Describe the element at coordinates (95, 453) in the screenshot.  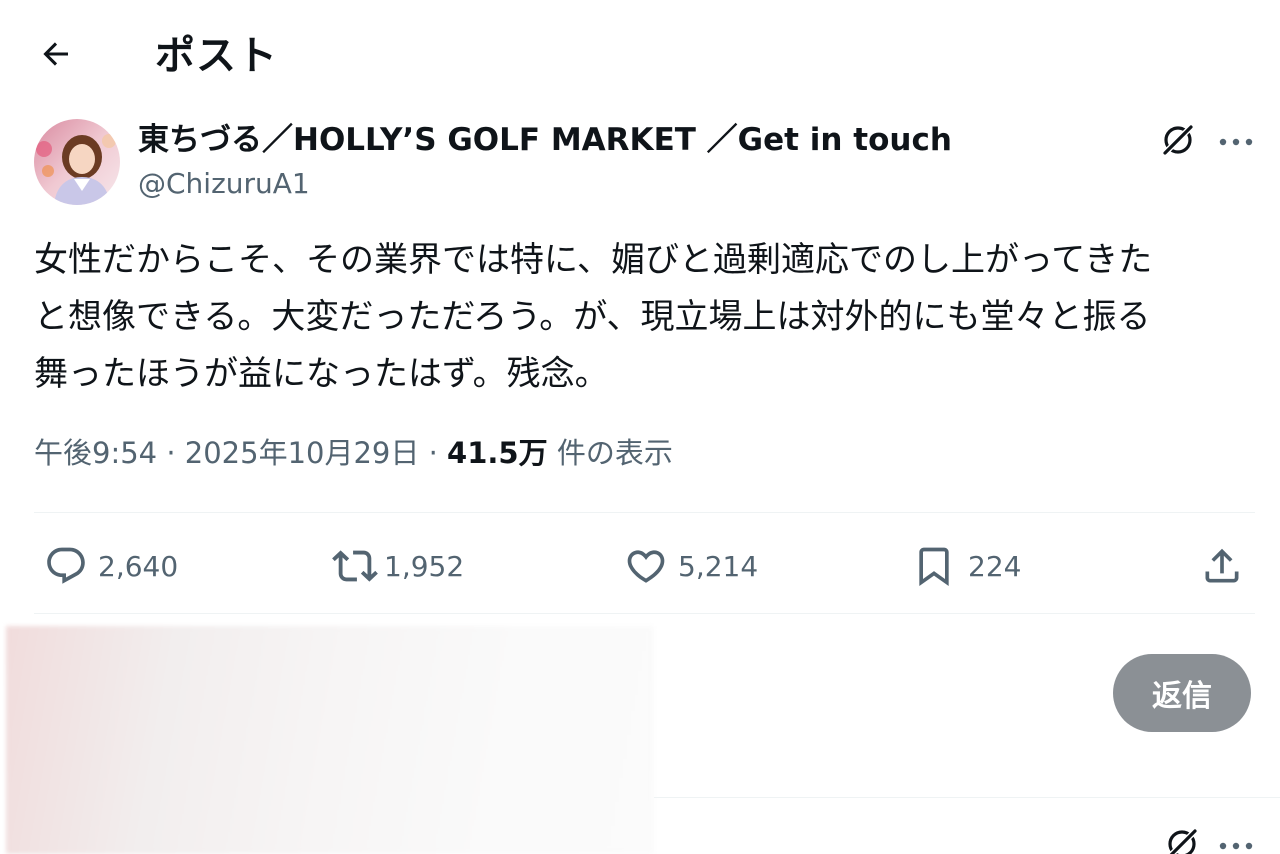
I see `tweet-time: 午後9:54` at that location.